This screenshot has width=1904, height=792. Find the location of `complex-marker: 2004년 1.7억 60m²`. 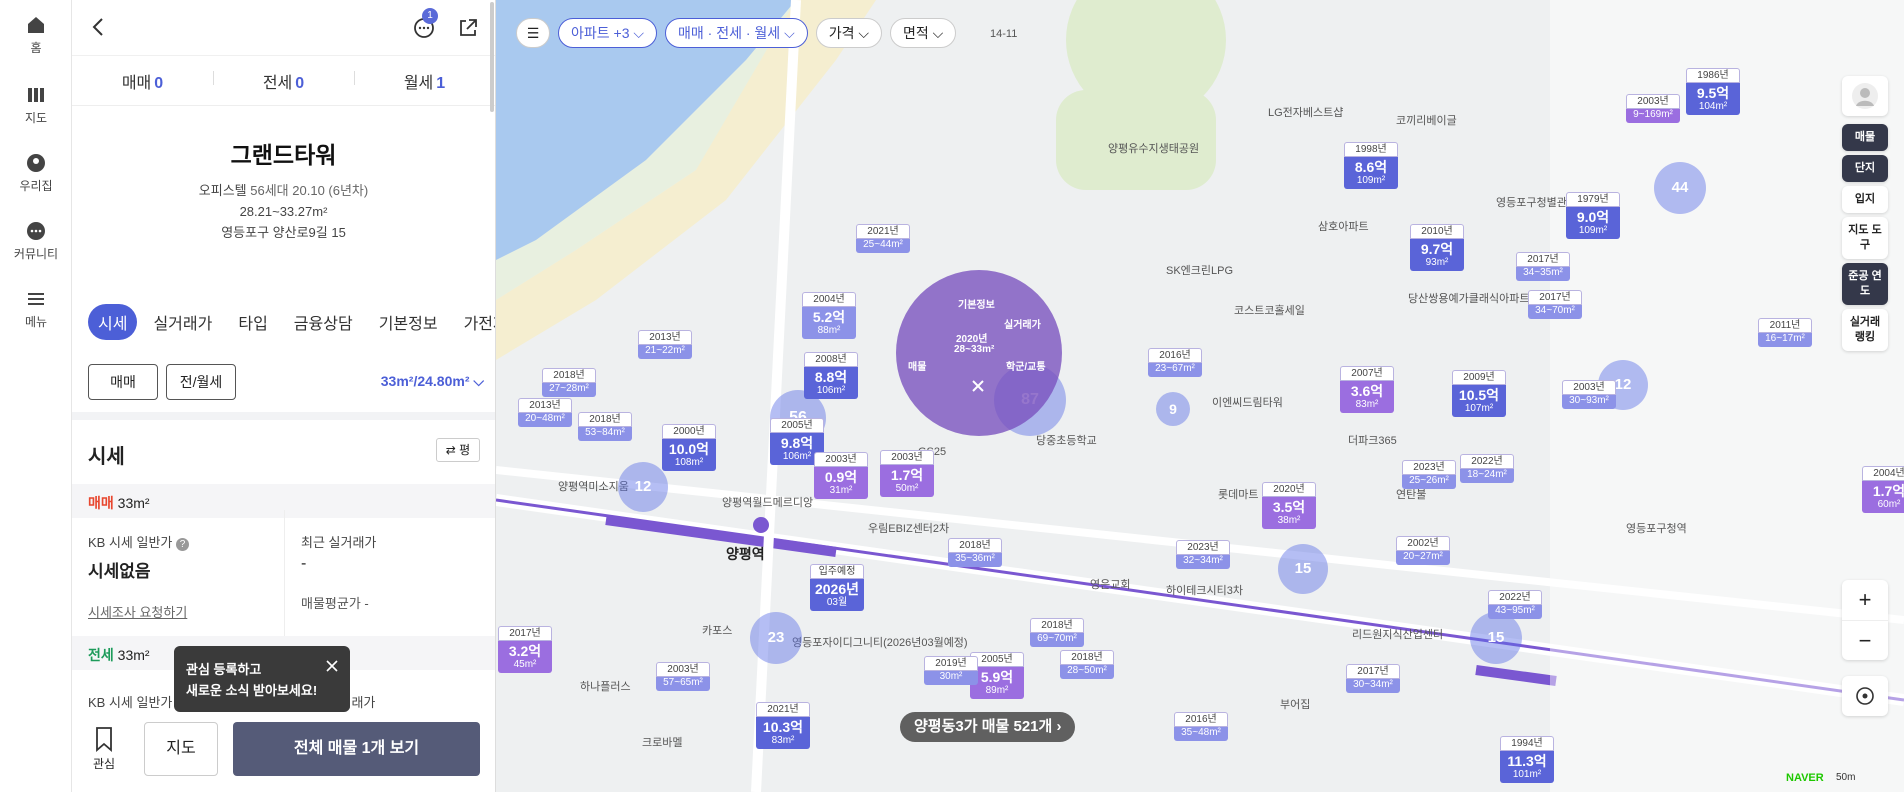

complex-marker: 2004년 1.7억 60m² is located at coordinates (1883, 489).